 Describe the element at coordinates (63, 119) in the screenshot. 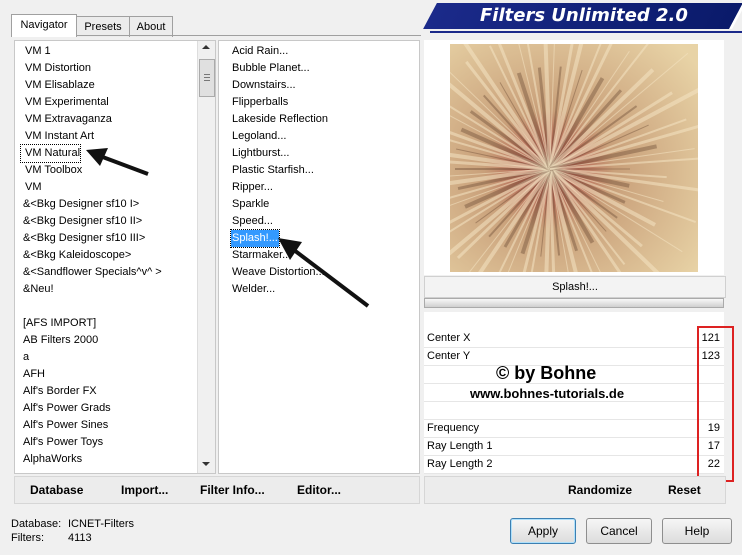

I see `category-item: VM Extravaganza` at that location.